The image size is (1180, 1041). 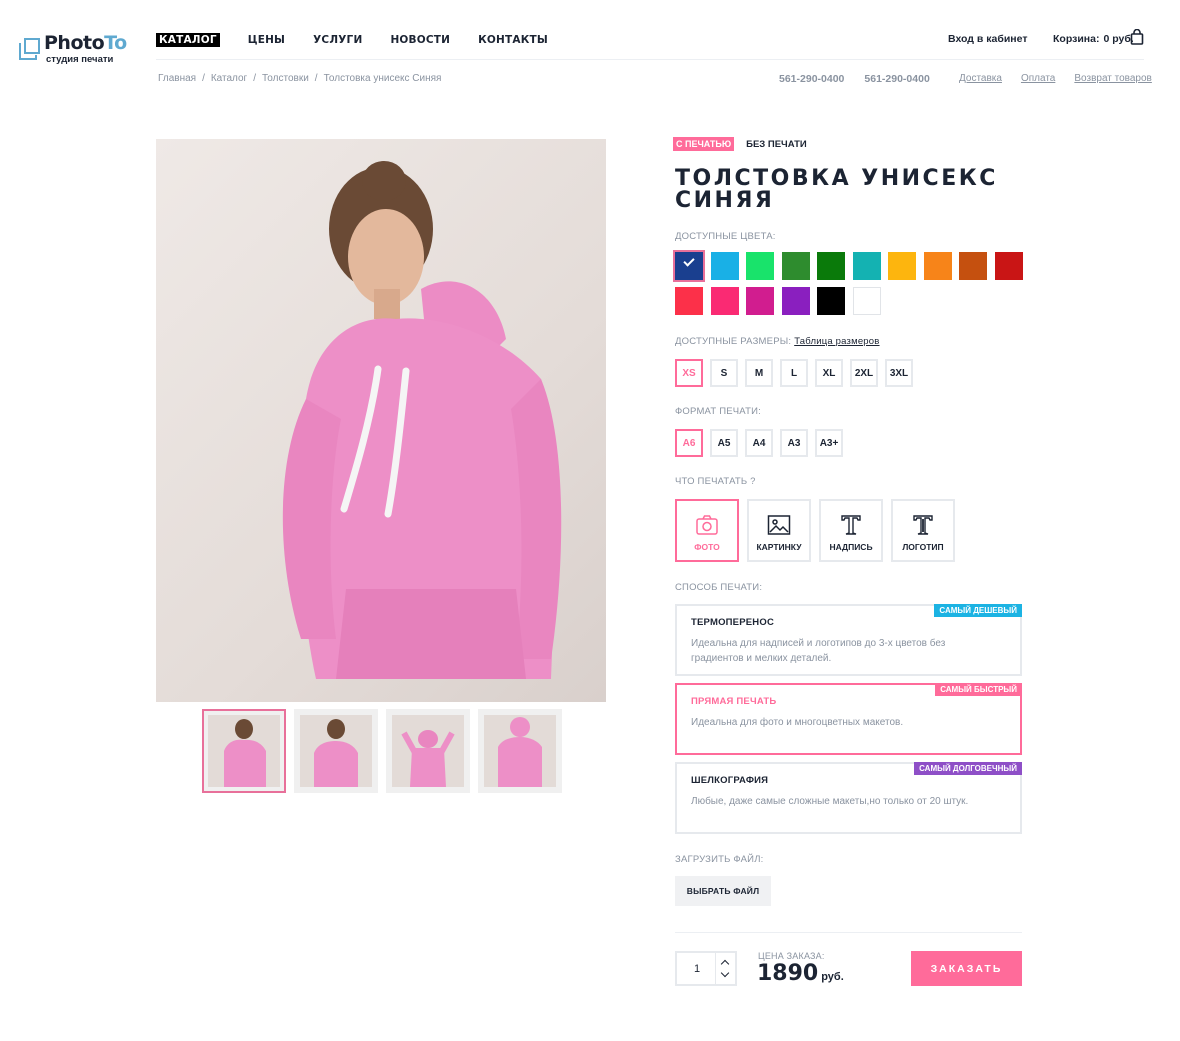 What do you see at coordinates (689, 261) in the screenshot?
I see `checkmark-icon` at bounding box center [689, 261].